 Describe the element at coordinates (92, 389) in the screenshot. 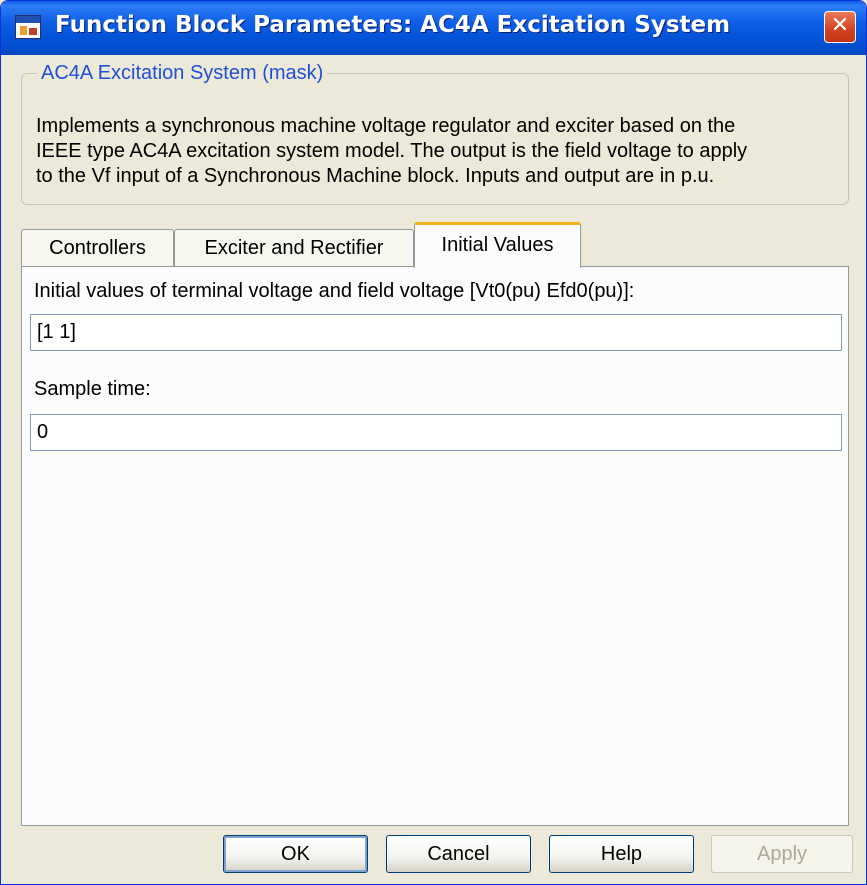

I see `sample-time-label: Sample time:` at that location.